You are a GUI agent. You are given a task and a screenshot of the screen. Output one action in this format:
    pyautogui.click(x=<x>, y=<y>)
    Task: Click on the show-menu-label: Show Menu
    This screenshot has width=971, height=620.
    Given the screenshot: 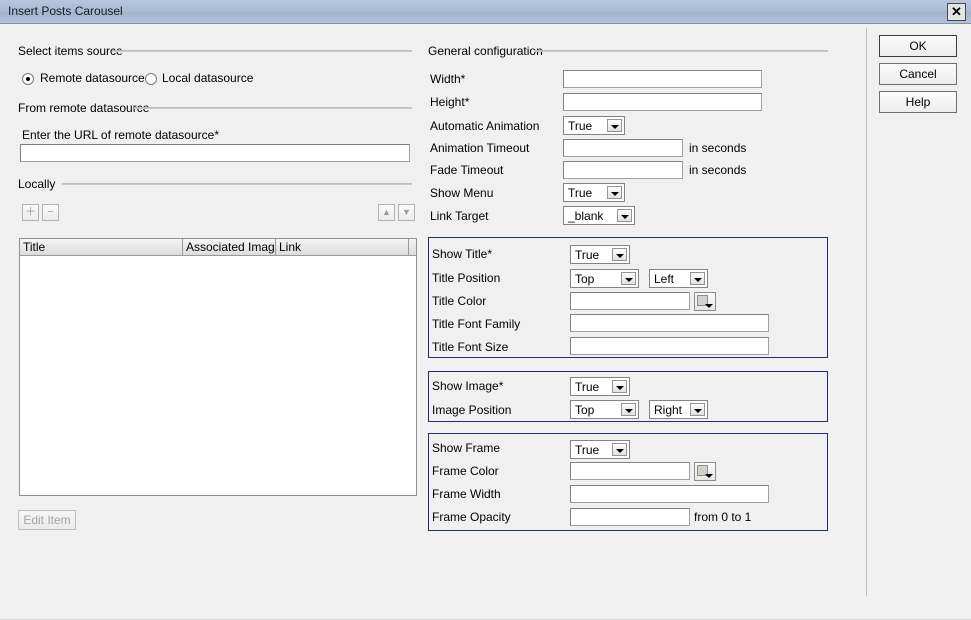 What is the action you would take?
    pyautogui.click(x=462, y=193)
    